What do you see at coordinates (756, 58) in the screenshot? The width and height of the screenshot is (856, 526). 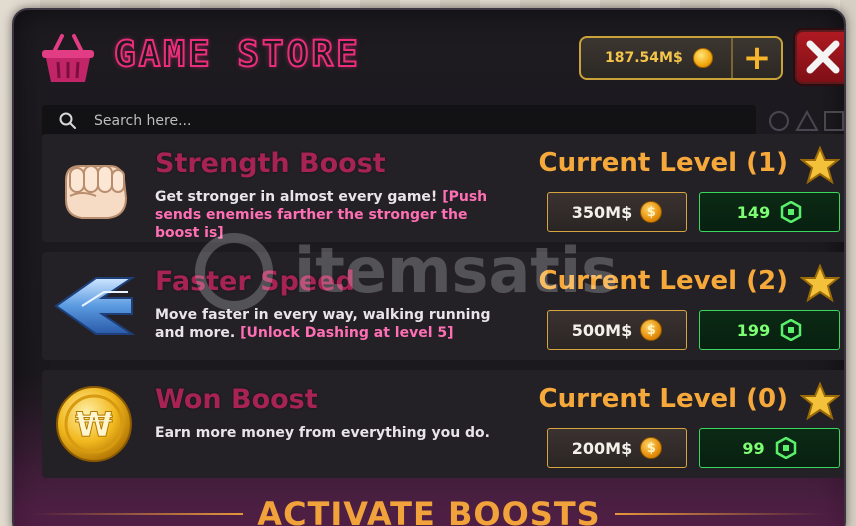 I see `add-money-button: +` at bounding box center [756, 58].